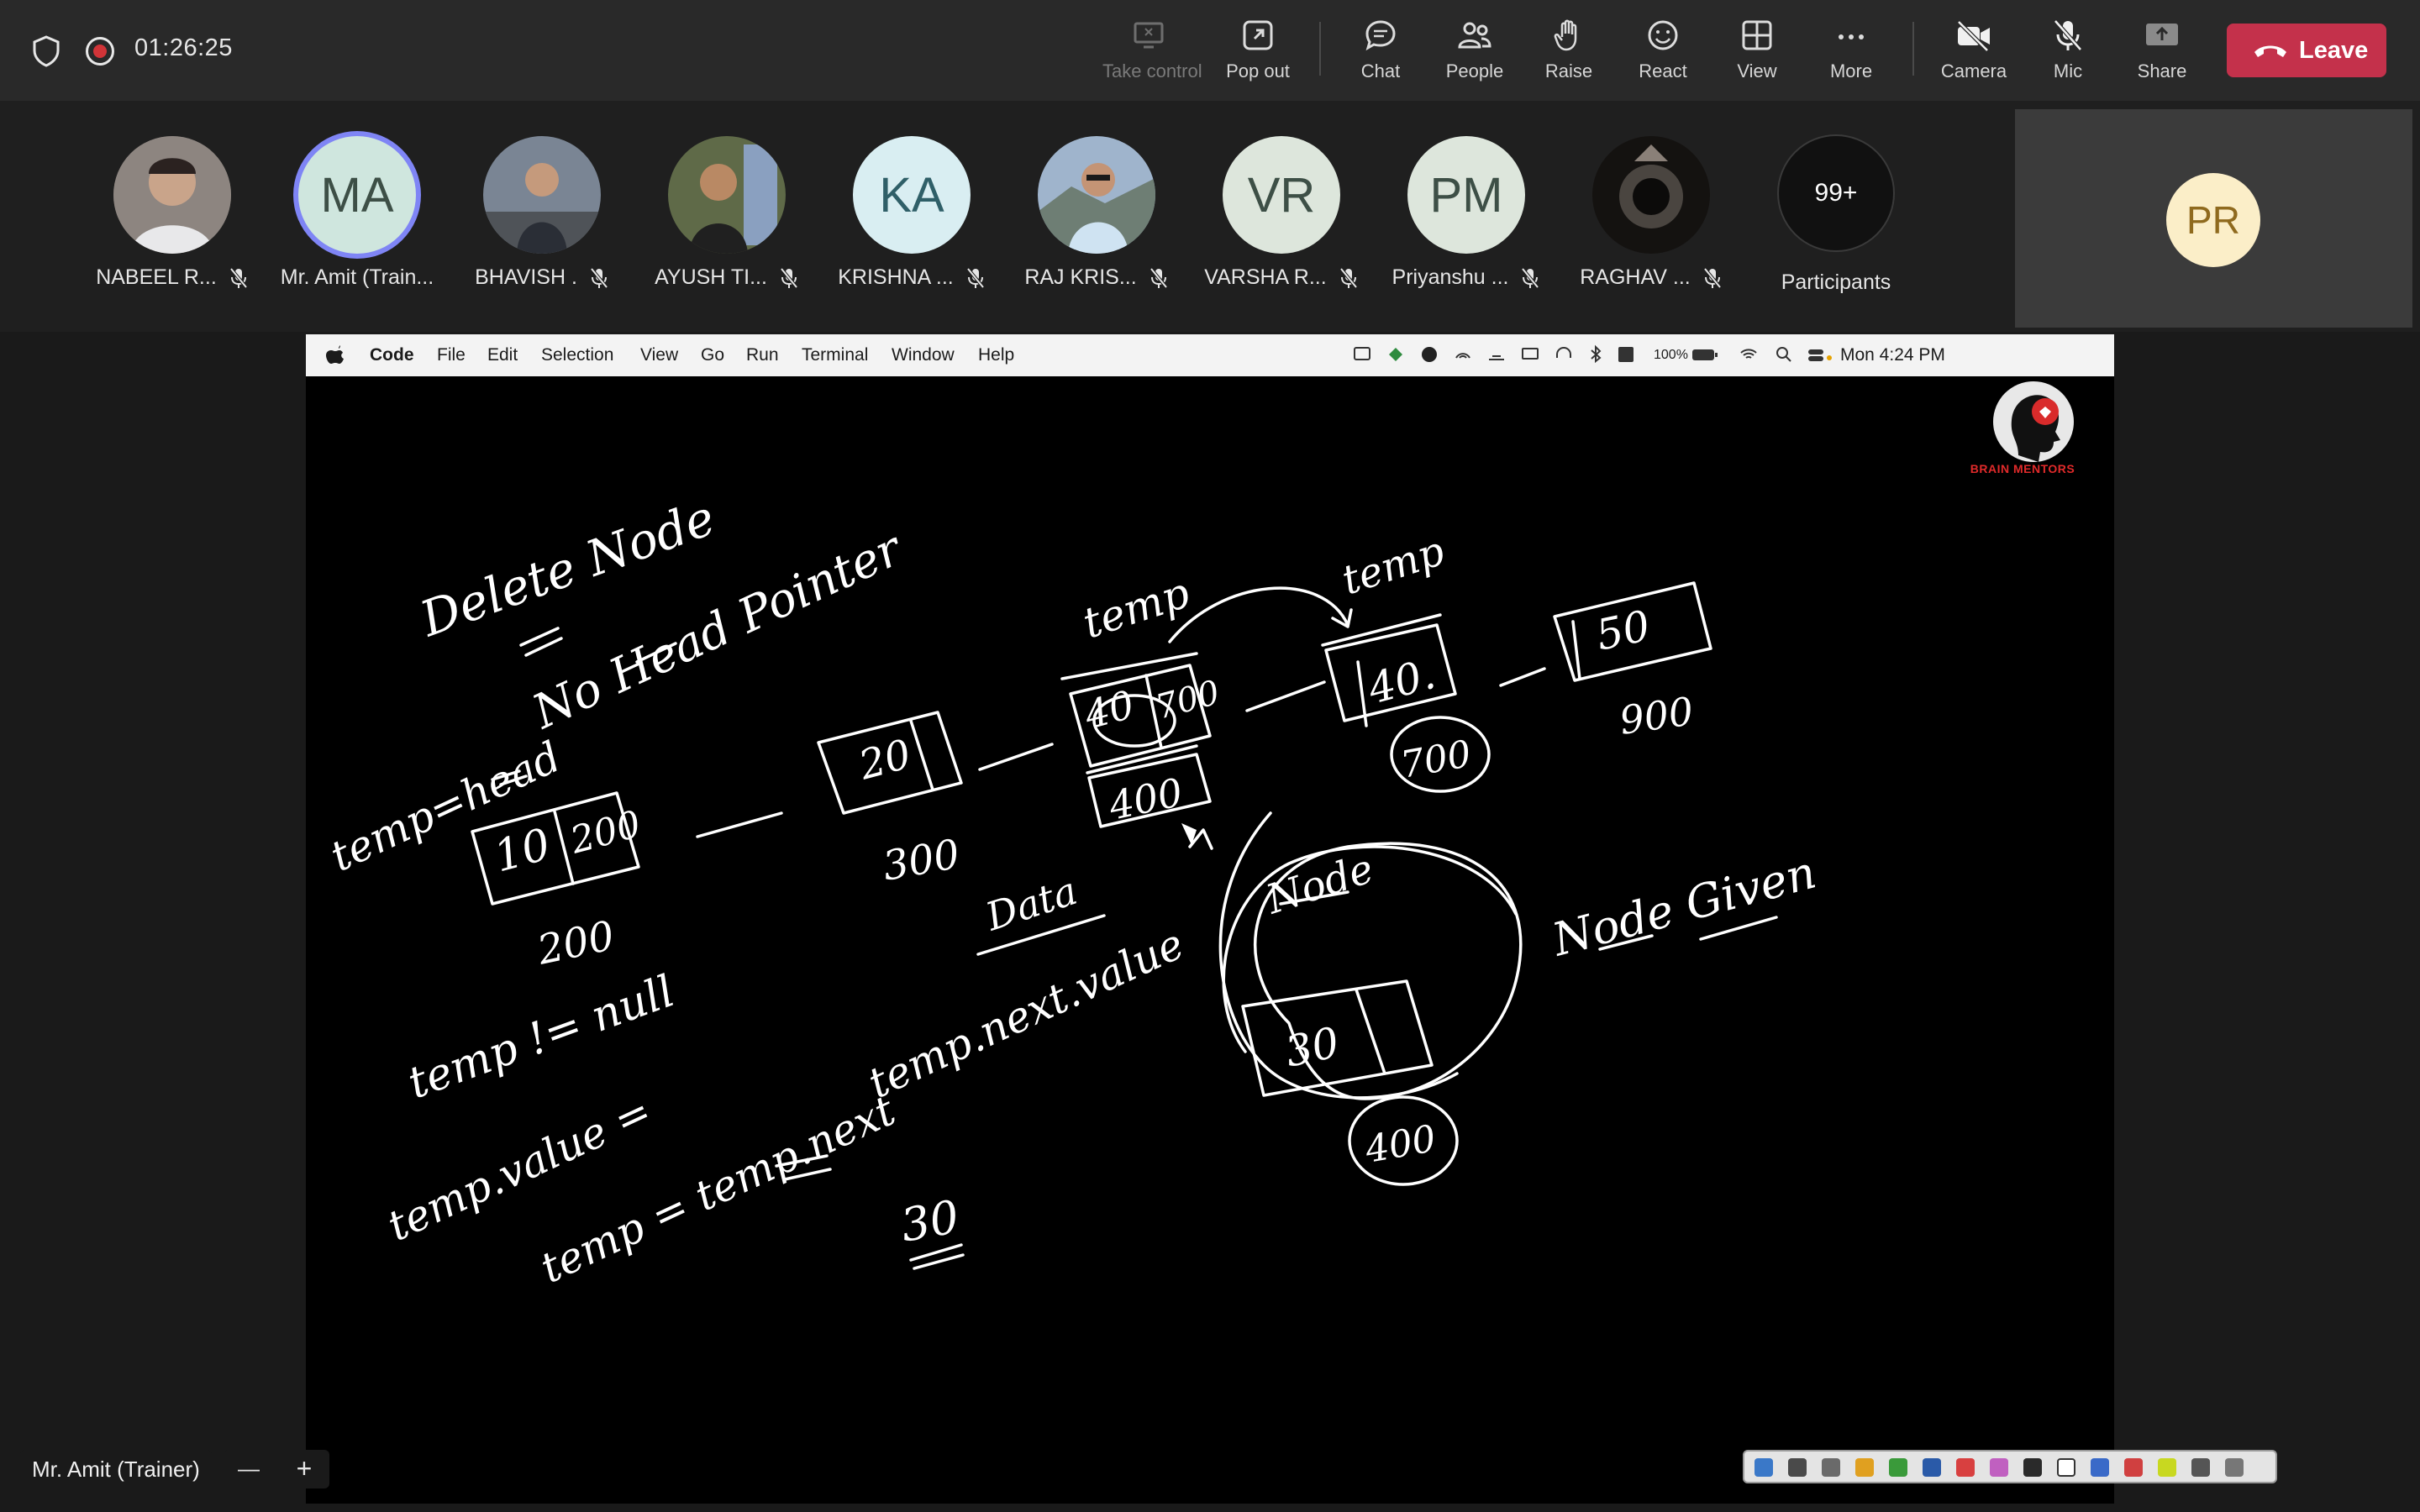 The image size is (2420, 1512). Describe the element at coordinates (1380, 53) in the screenshot. I see `chat-button: Chat` at that location.